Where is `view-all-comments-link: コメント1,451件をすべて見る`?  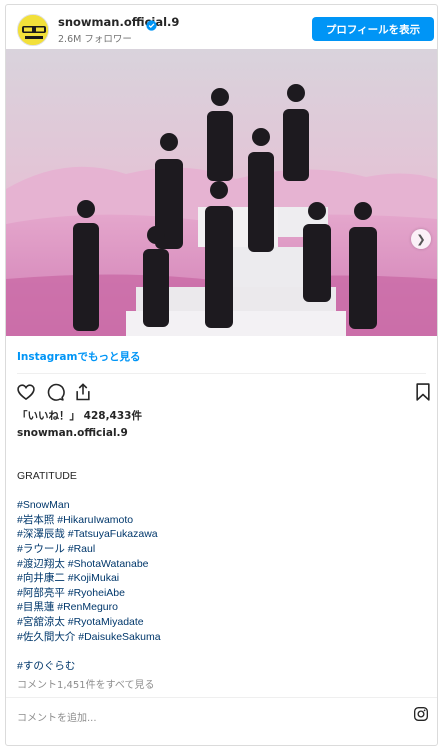
view-all-comments-link: コメント1,451件をすべて見る is located at coordinates (86, 683).